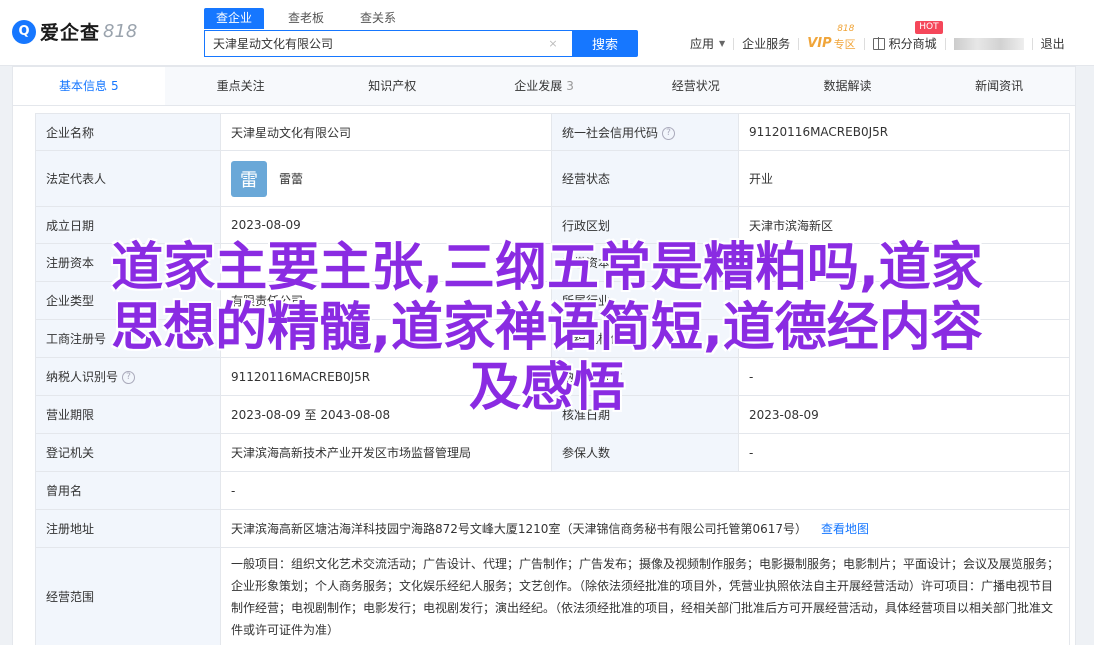 This screenshot has width=1094, height=645. Describe the element at coordinates (386, 376) in the screenshot. I see `taxpayer-value: 91120116MACREB0J5R` at that location.